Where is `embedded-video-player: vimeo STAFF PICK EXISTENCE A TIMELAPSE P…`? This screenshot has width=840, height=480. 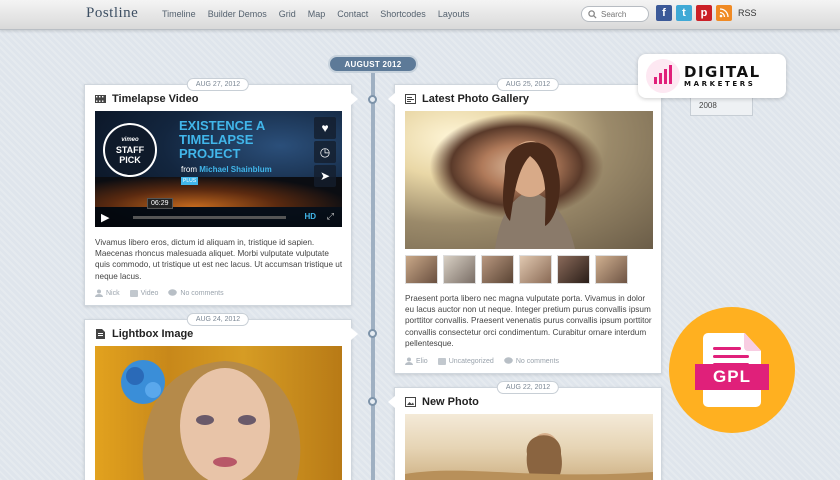
embedded-video-player: vimeo STAFF PICK EXISTENCE A TIMELAPSE P… is located at coordinates (218, 169).